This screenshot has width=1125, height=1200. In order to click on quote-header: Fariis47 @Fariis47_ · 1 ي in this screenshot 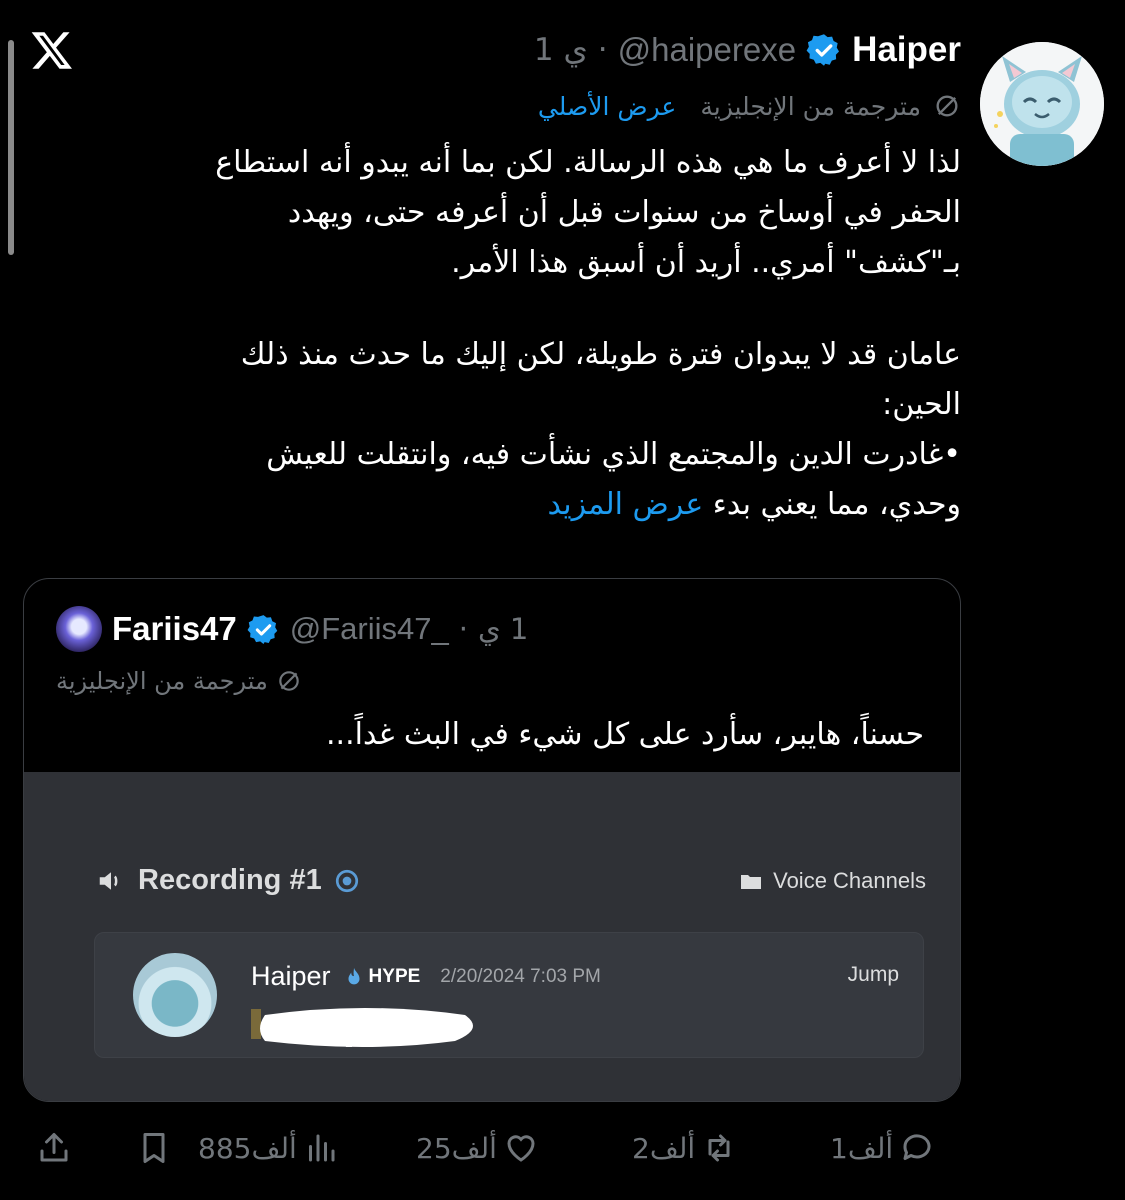, I will do `click(292, 629)`.